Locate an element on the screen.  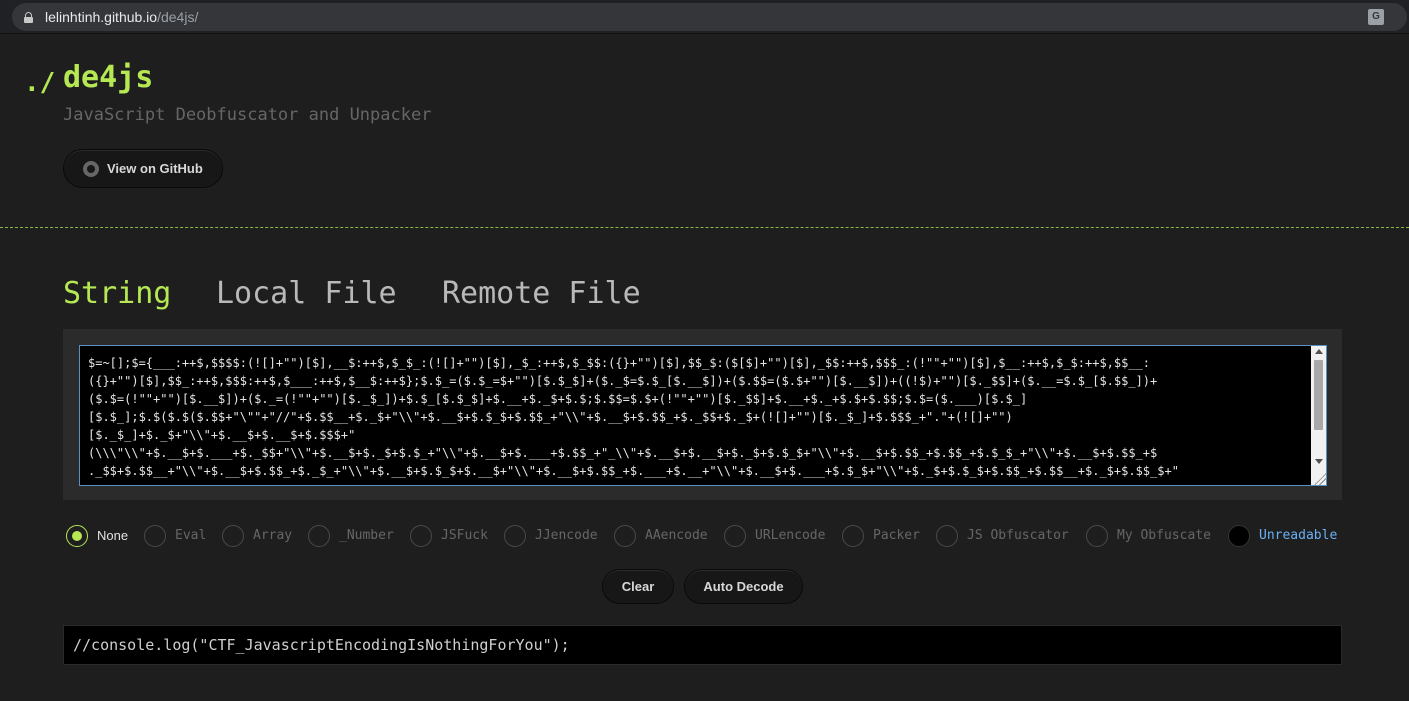
resize-grip-icon is located at coordinates (1320, 479).